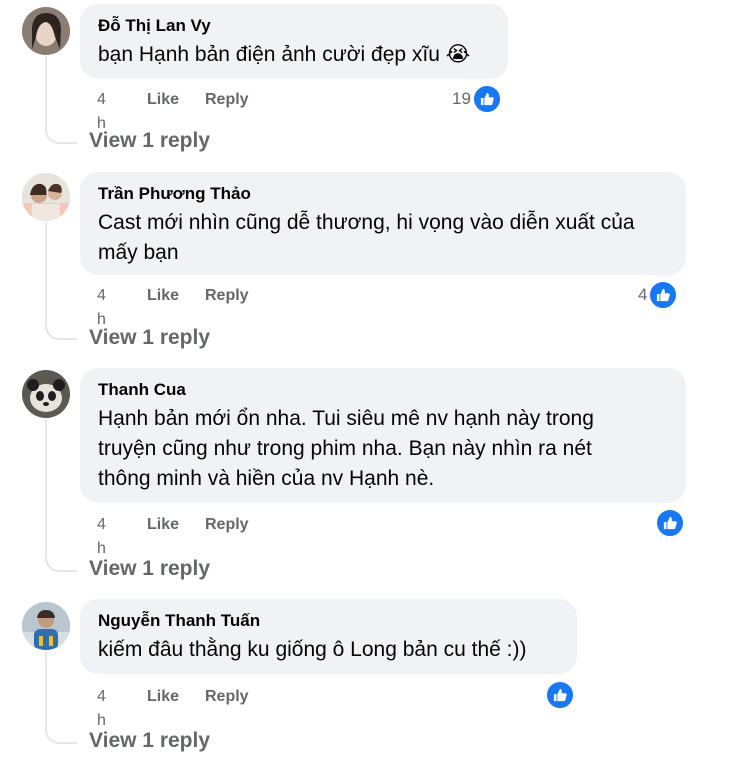 The width and height of the screenshot is (733, 766). I want to click on comment-author: Trần Phương Thảo, so click(383, 193).